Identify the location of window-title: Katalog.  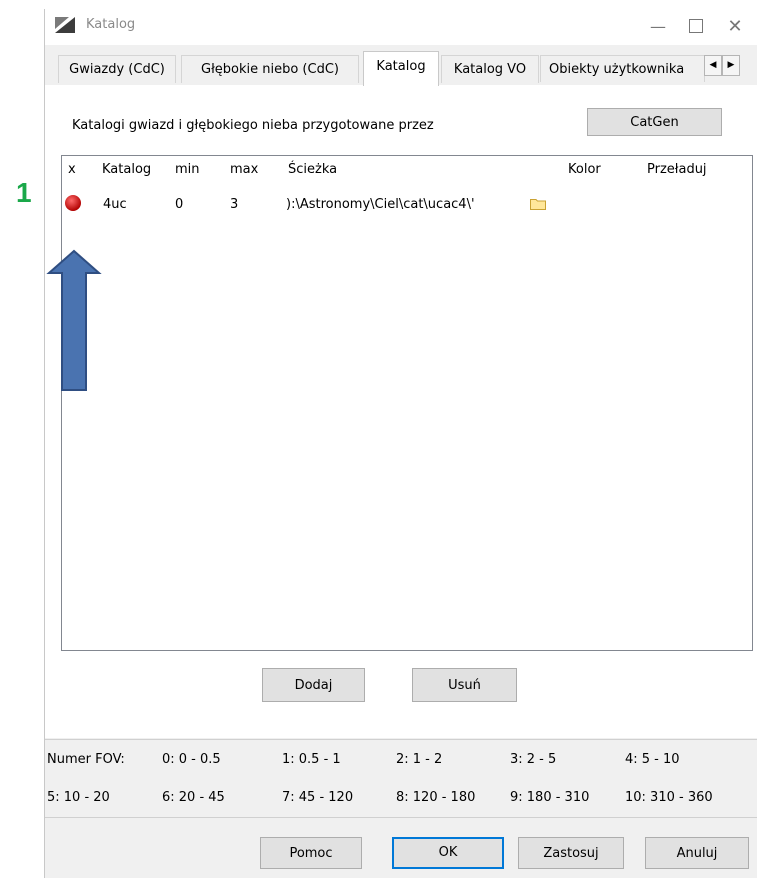
(111, 24).